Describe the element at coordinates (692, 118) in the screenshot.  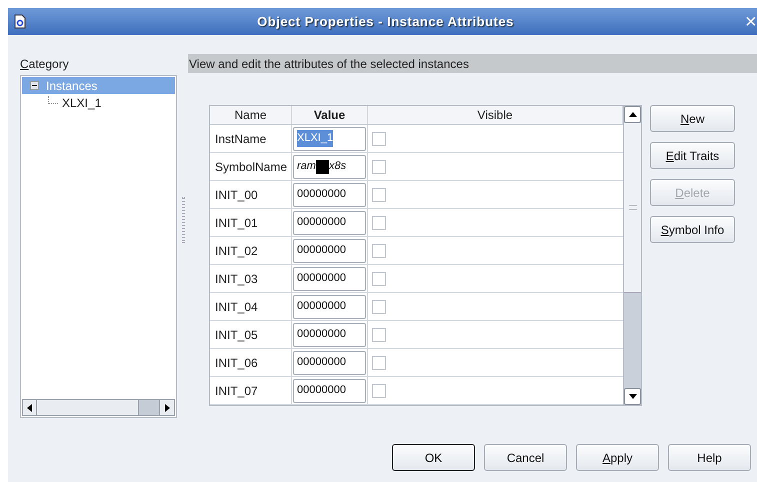
I see `dialog-button: New` at that location.